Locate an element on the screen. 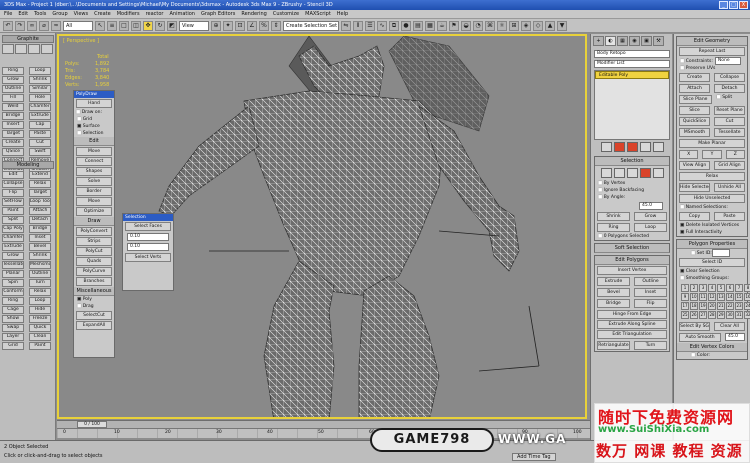  unhide-all-button: Unhide All is located at coordinates (729, 187).